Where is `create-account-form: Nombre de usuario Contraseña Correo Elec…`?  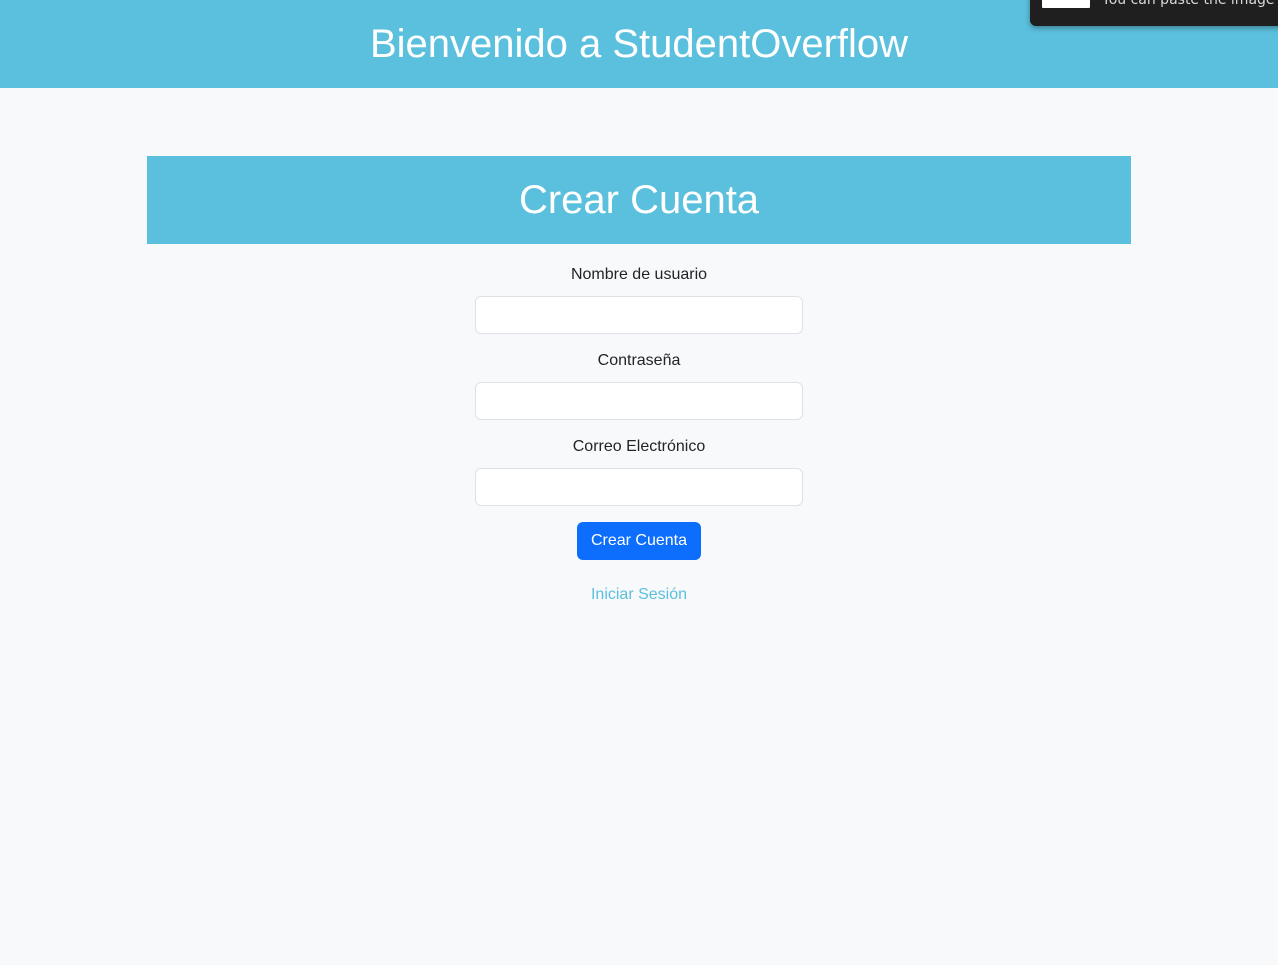
create-account-form: Nombre de usuario Contraseña Correo Elec… is located at coordinates (639, 434).